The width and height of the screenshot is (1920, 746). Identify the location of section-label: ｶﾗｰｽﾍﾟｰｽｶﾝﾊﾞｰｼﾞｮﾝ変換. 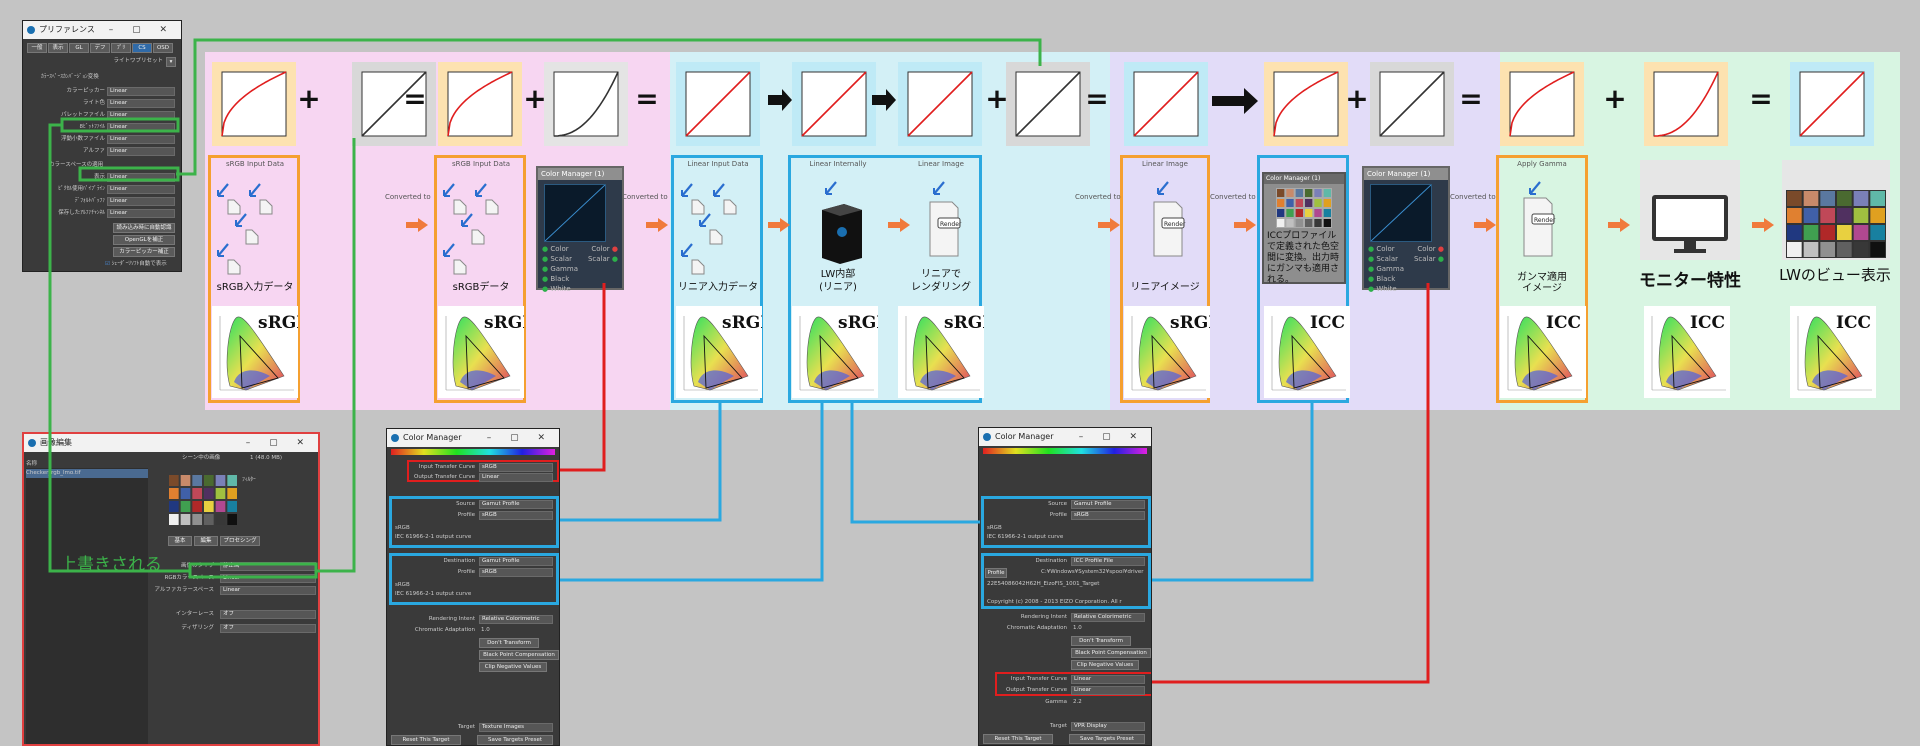
(70, 77).